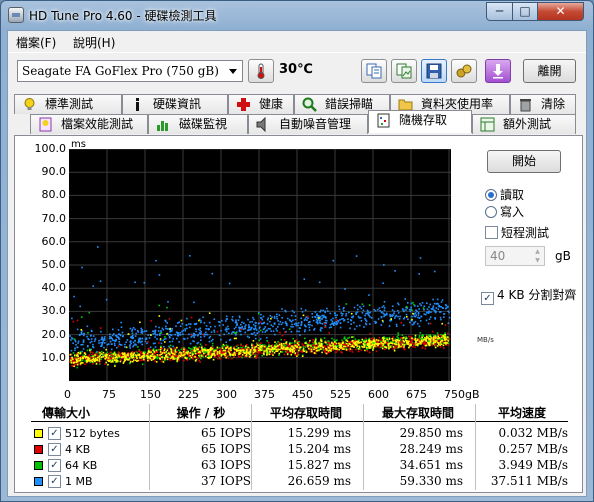  Describe the element at coordinates (94, 42) in the screenshot. I see `menu-help: 說明(H)` at that location.